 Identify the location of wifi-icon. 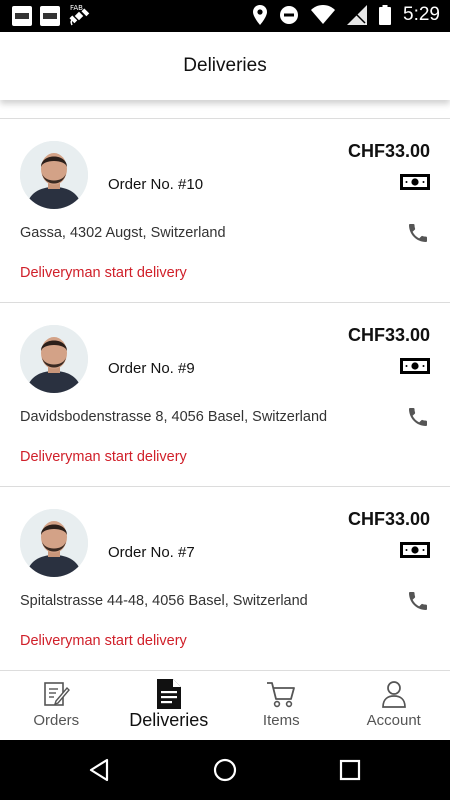
(323, 14).